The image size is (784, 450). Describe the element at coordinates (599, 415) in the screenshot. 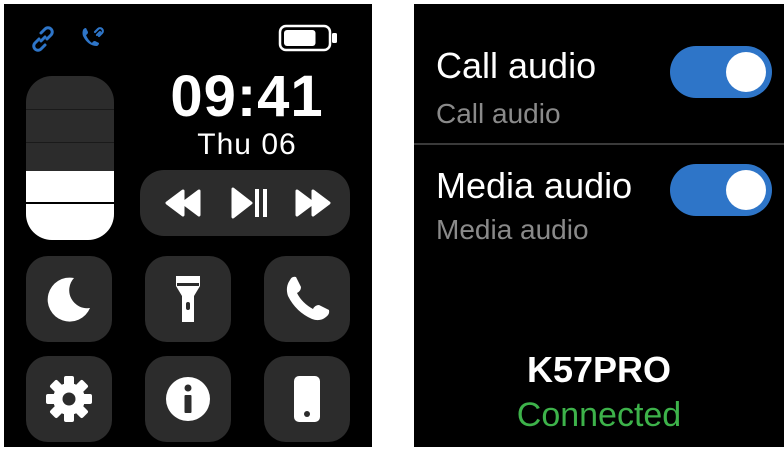

I see `connection-status: Connected` at that location.